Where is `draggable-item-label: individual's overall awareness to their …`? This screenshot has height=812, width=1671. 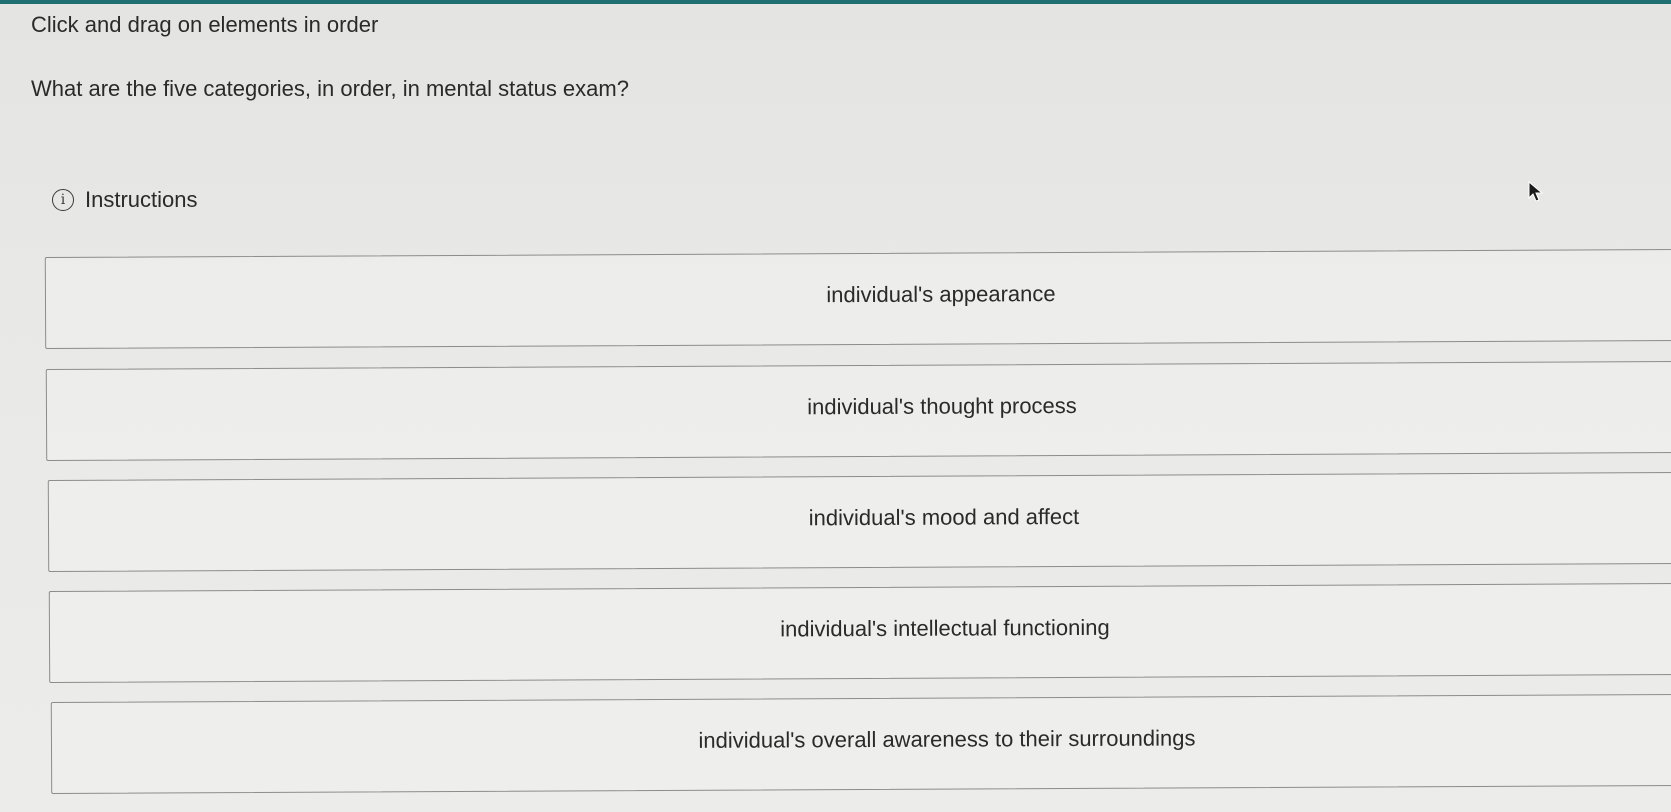
draggable-item-label: individual's overall awareness to their … is located at coordinates (947, 739).